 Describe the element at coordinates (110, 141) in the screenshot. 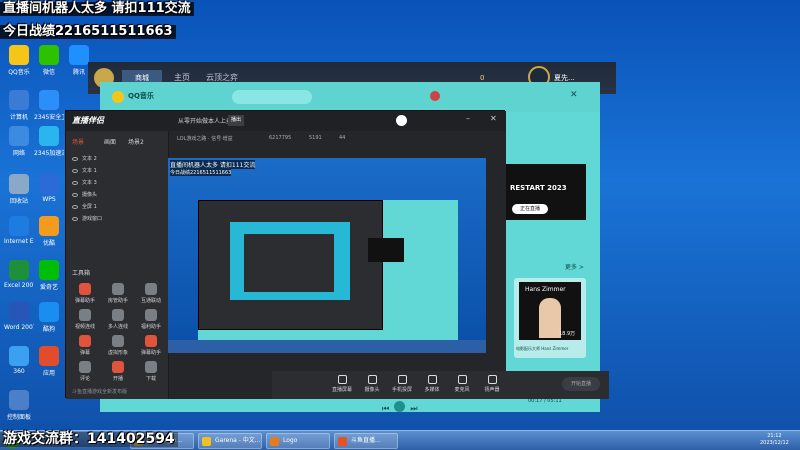

I see `tab-screen: 画面` at that location.